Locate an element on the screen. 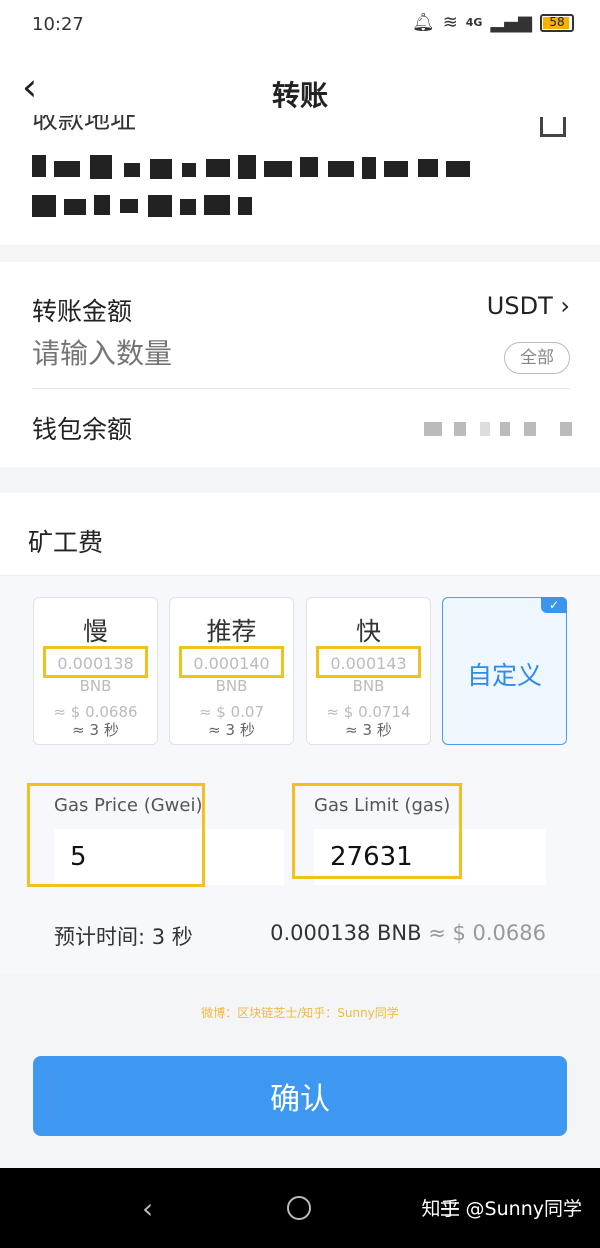 The image size is (600, 1248). status-time: 10:27 is located at coordinates (58, 24).